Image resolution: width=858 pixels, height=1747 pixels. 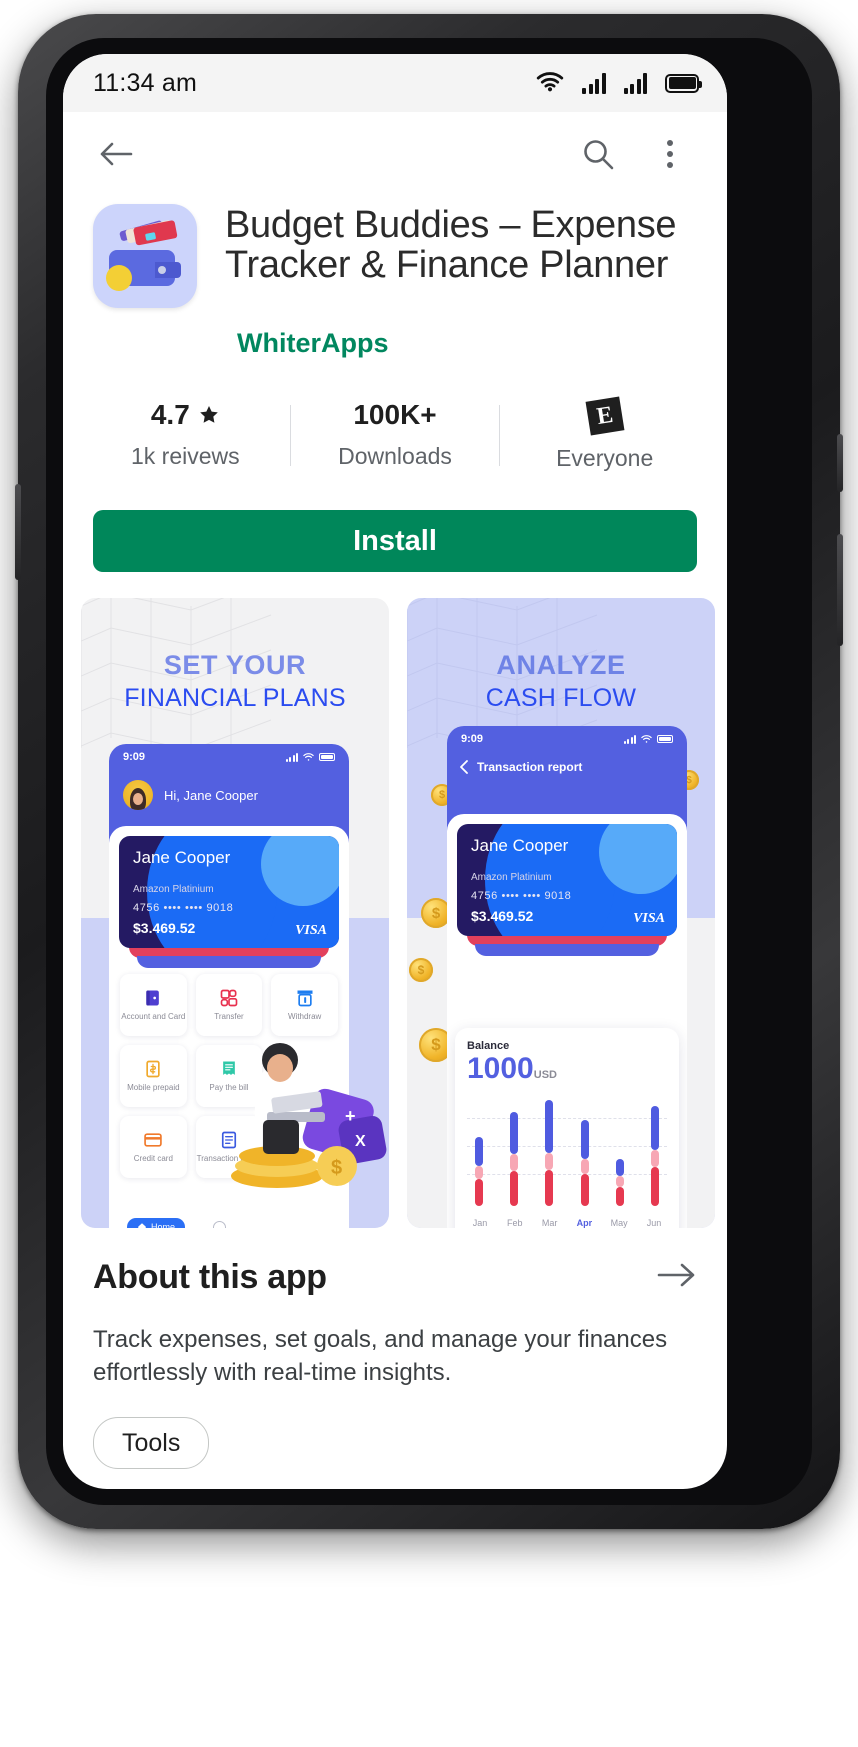 What do you see at coordinates (840, 463) in the screenshot?
I see `volume-button` at bounding box center [840, 463].